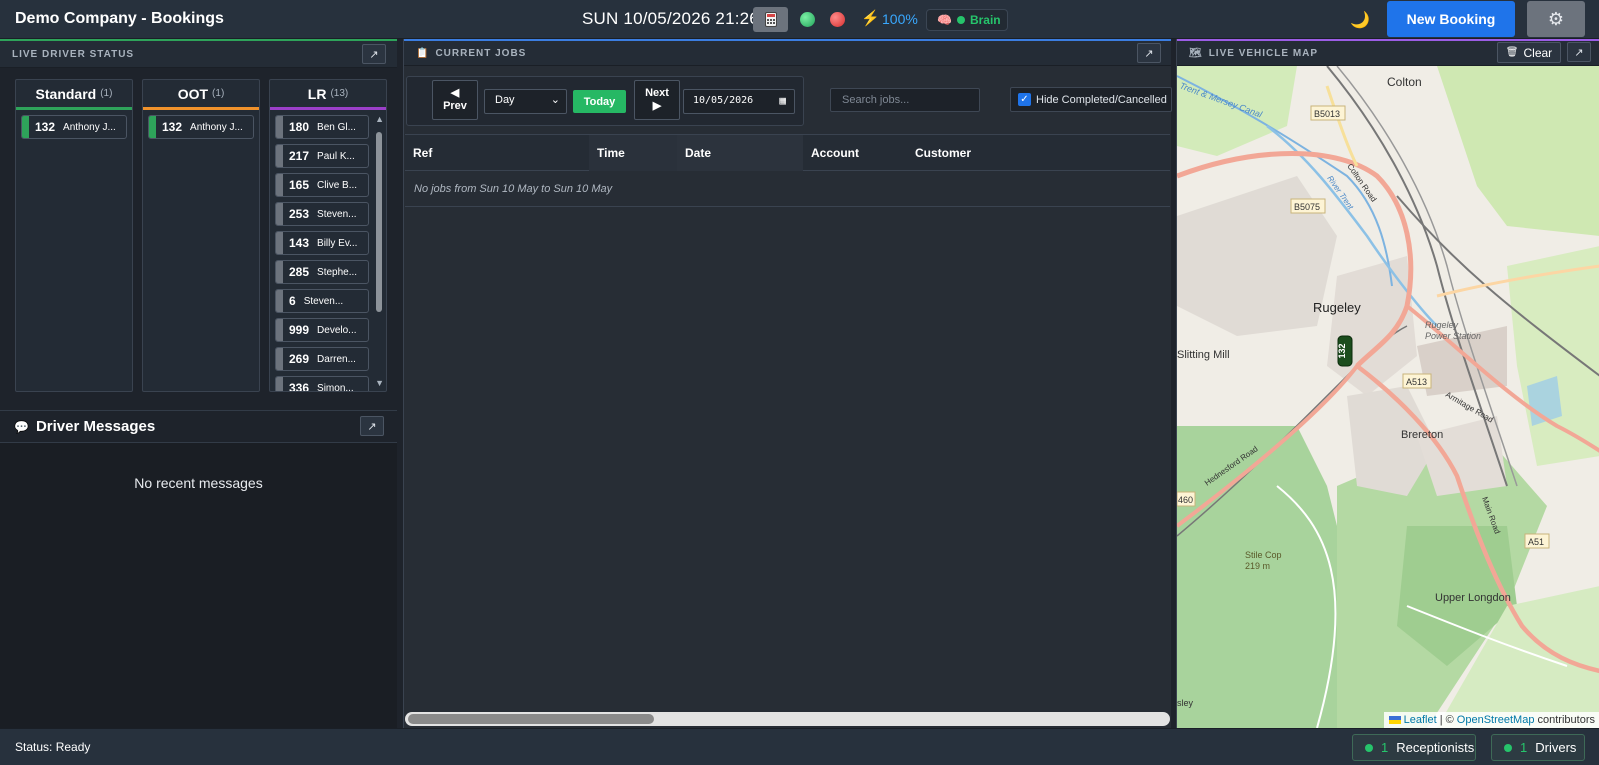  What do you see at coordinates (379, 383) in the screenshot?
I see `scroll-down-arrow-icon: ▼` at bounding box center [379, 383].